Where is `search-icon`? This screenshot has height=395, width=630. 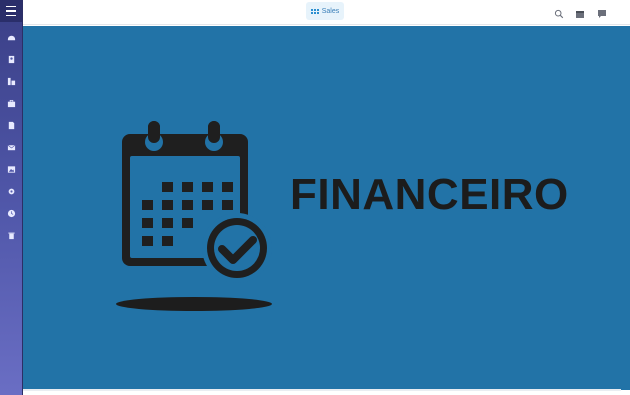
search-icon is located at coordinates (559, 14).